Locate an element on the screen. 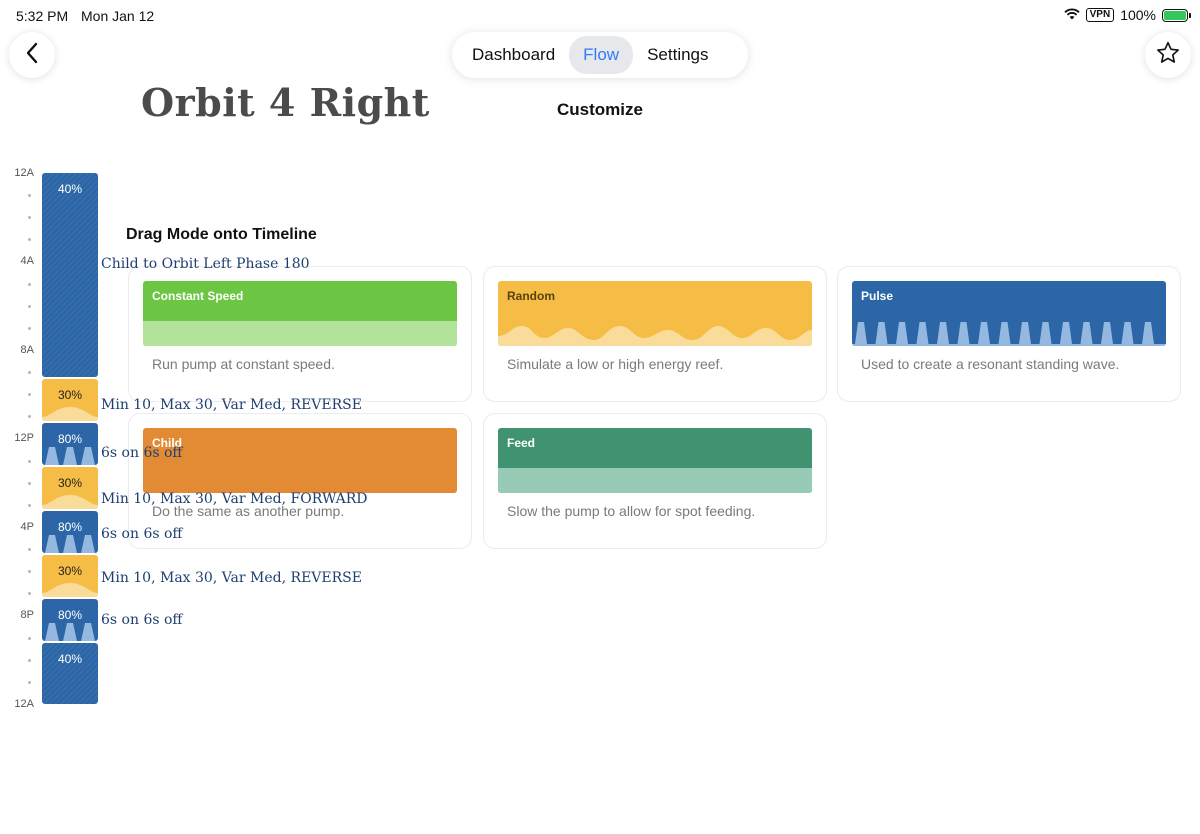  mode-banner: Feed is located at coordinates (655, 460).